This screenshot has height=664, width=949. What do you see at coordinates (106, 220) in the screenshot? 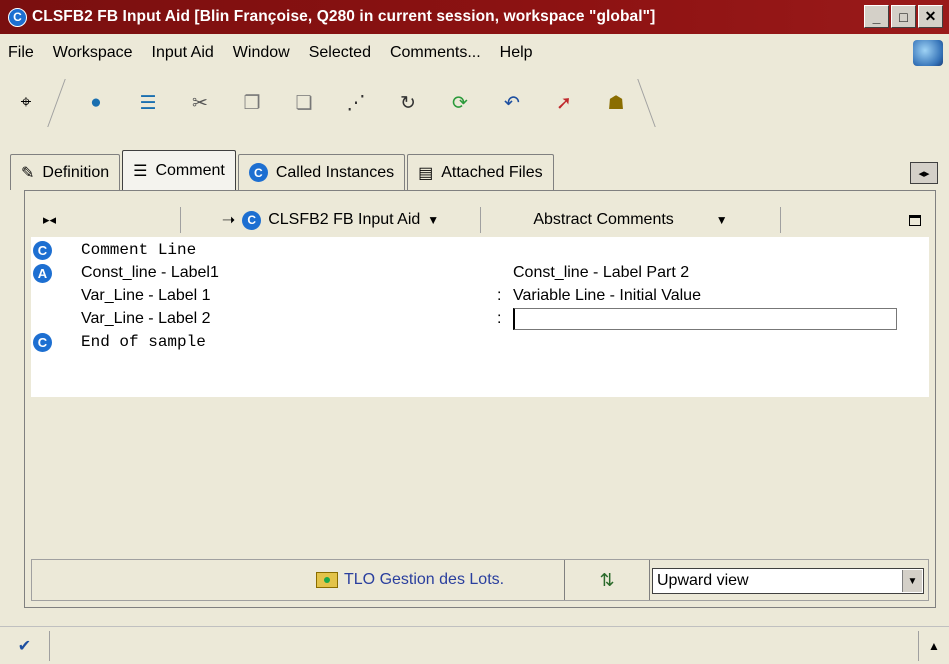
I see `collapse-arrows-icon: ▸◂` at bounding box center [106, 220].